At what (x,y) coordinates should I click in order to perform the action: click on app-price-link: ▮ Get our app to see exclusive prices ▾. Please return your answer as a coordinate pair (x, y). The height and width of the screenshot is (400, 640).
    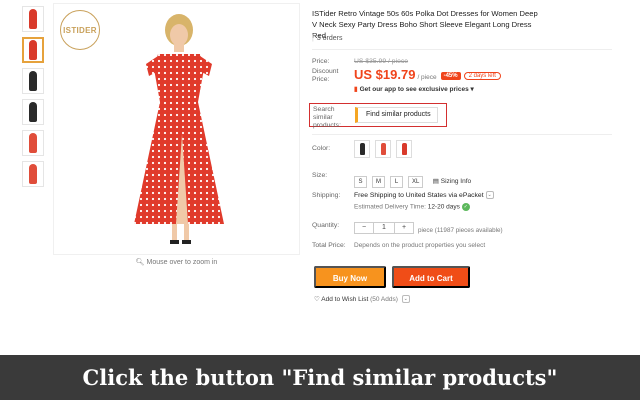
    Looking at the image, I should click on (414, 89).